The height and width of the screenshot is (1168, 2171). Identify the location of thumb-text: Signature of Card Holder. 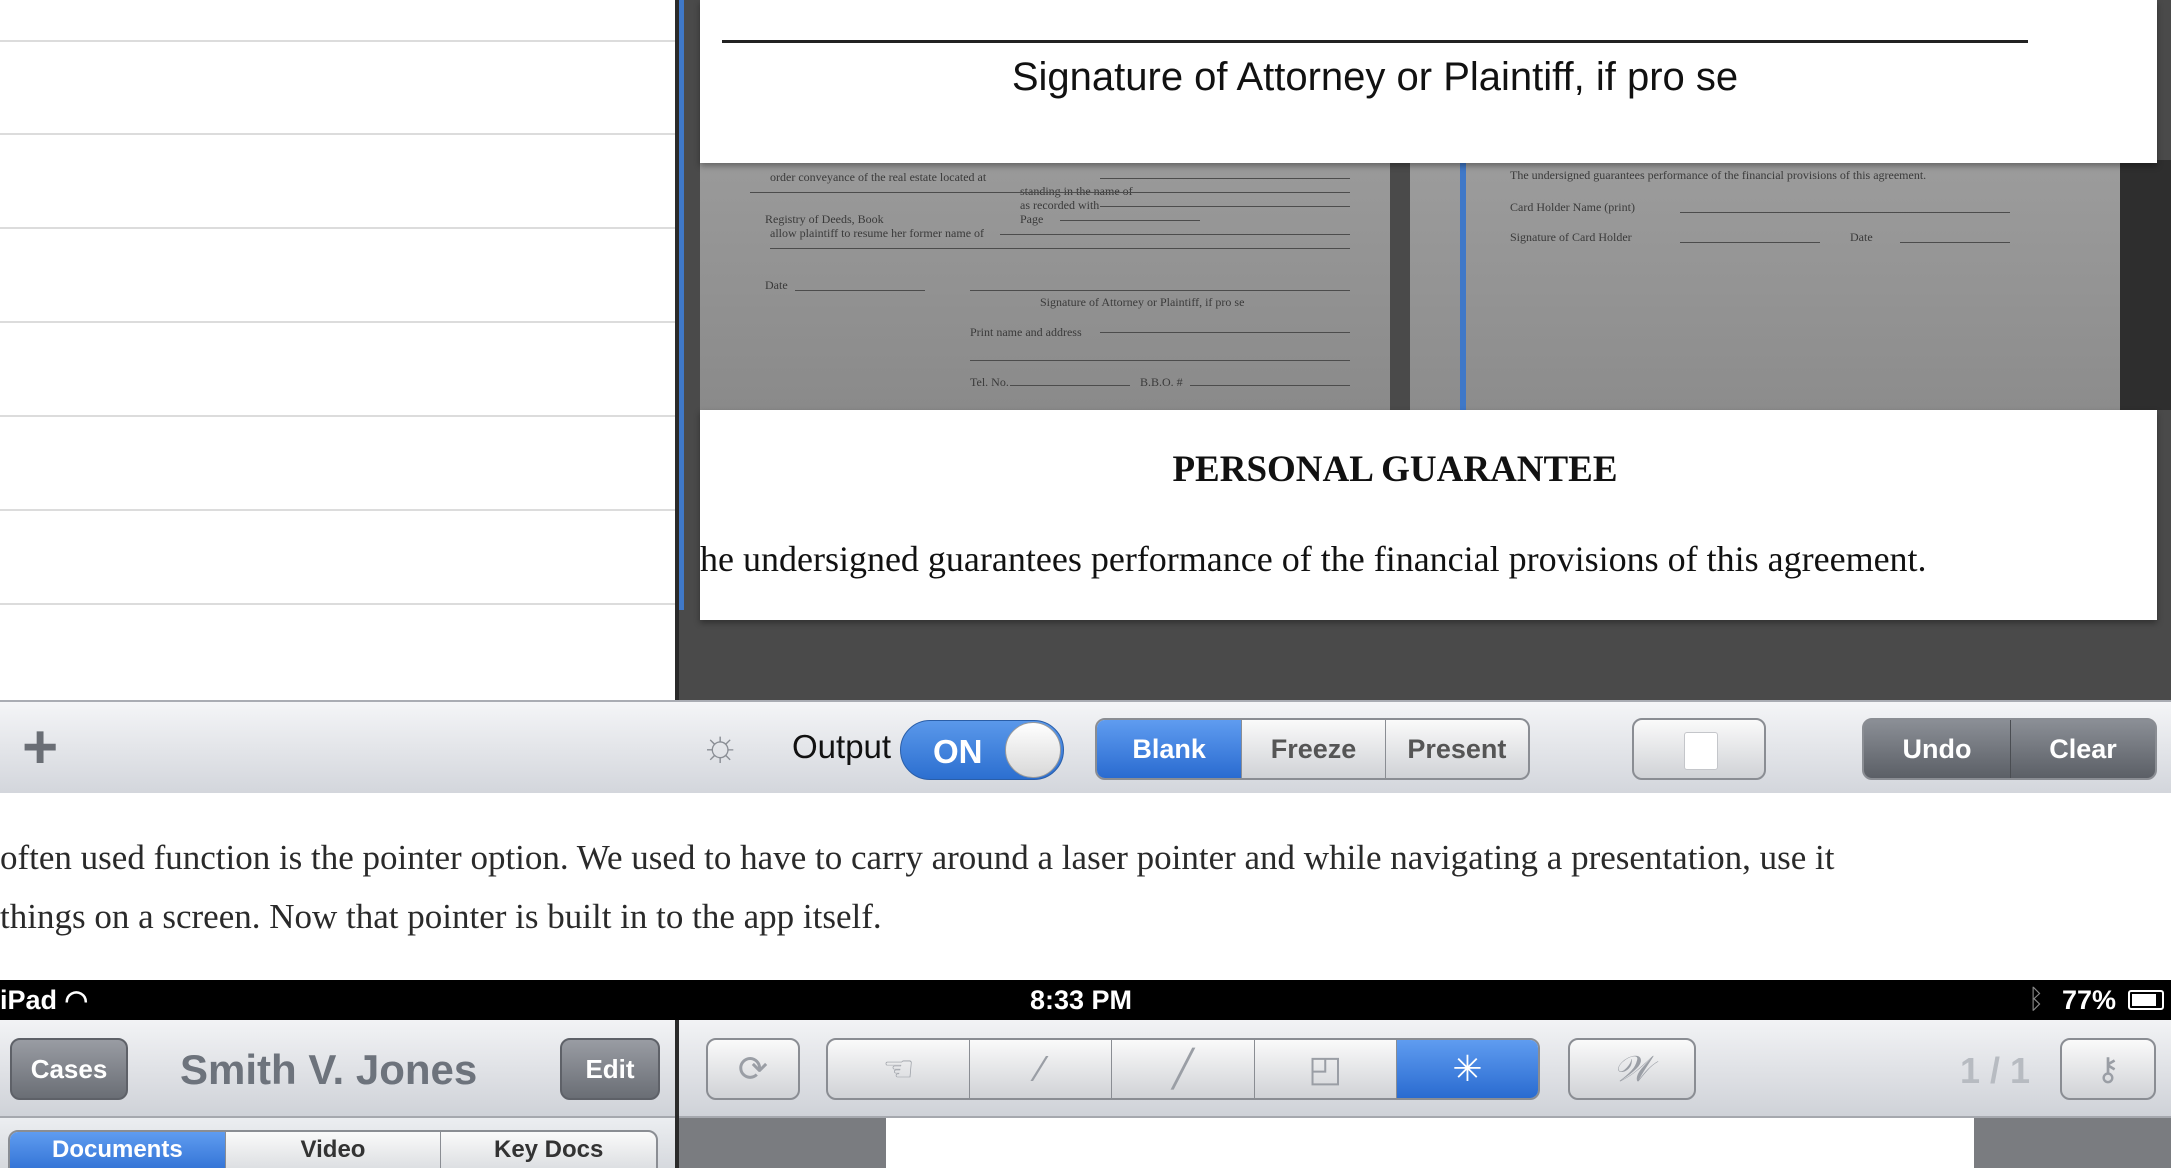
(1571, 237).